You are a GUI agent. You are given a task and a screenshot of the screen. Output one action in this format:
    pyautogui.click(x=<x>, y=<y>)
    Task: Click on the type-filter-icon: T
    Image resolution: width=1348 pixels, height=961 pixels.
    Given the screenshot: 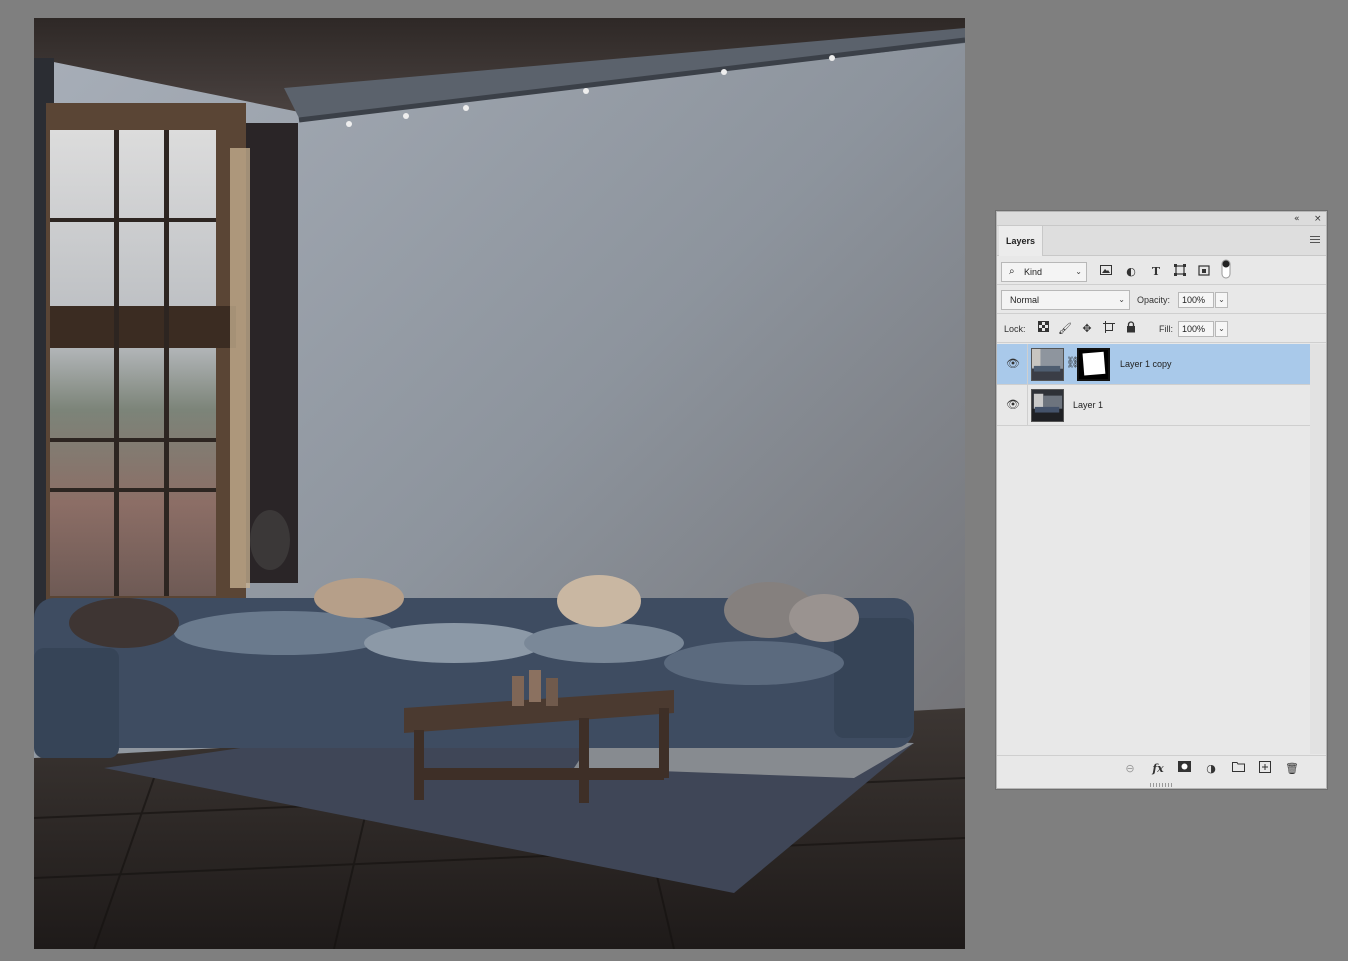 What is the action you would take?
    pyautogui.click(x=1156, y=272)
    